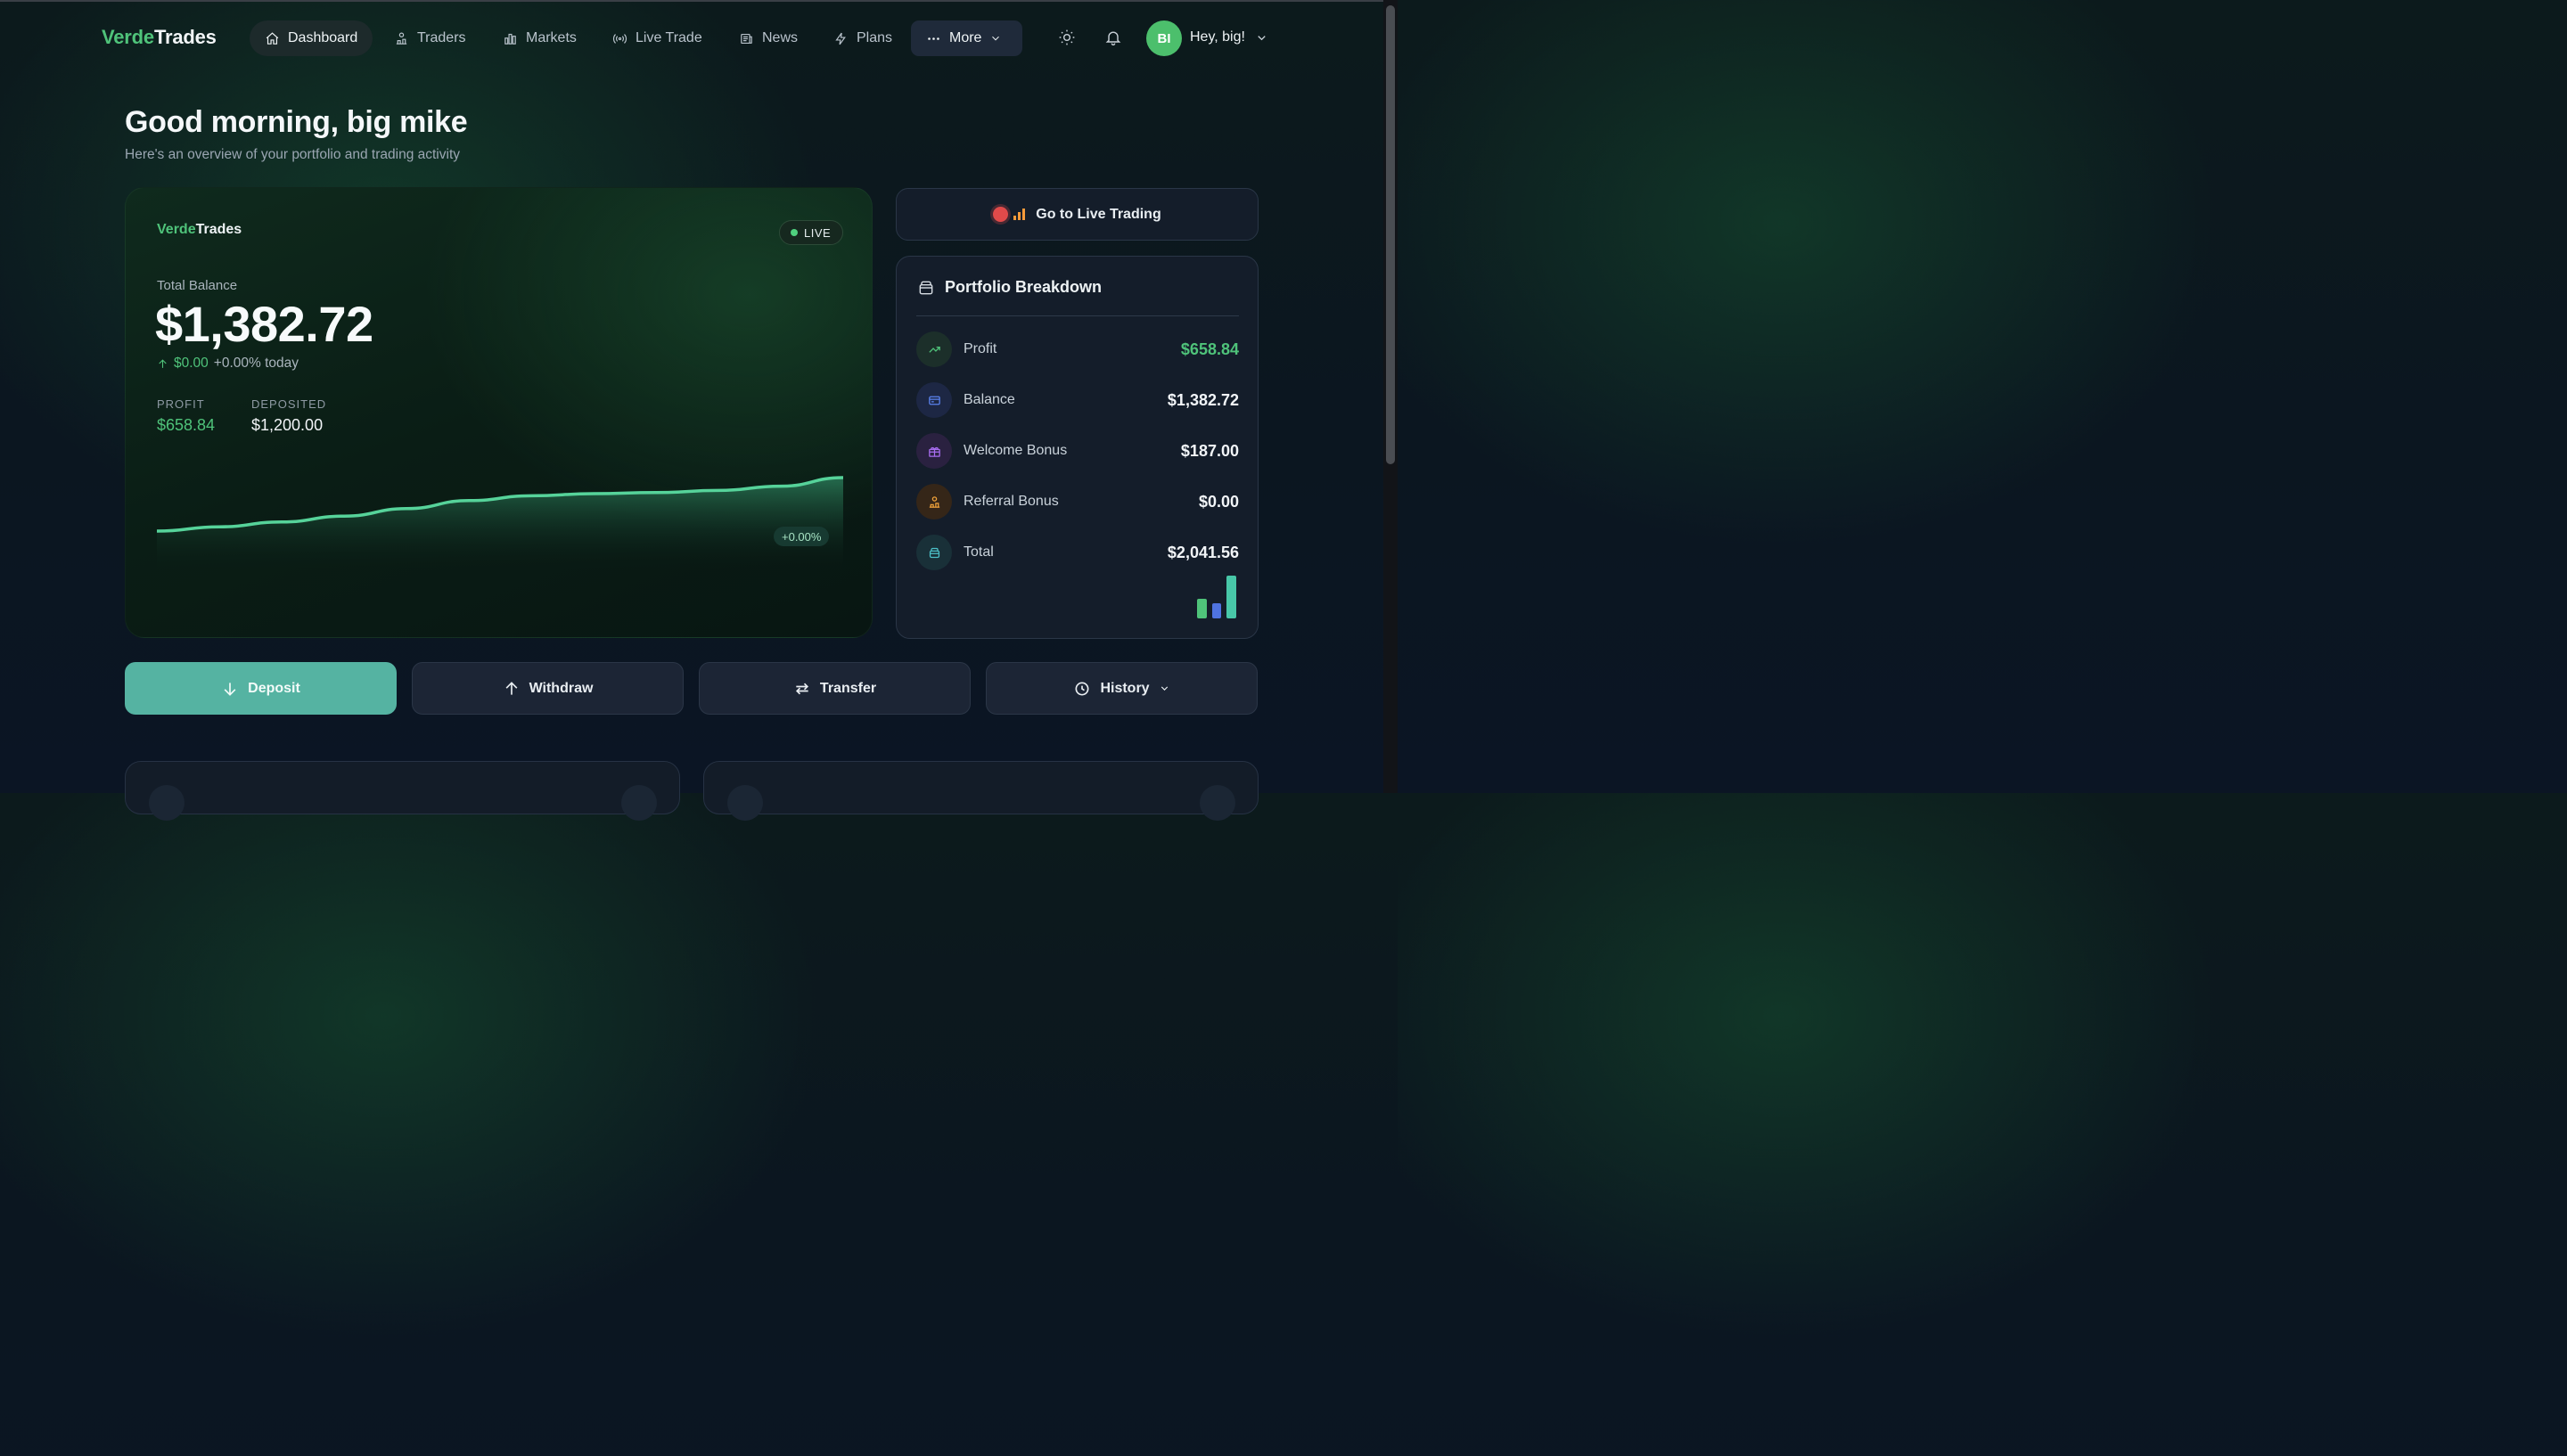 This screenshot has width=2567, height=1456. What do you see at coordinates (1024, 287) in the screenshot?
I see `portfolio-breakdown-title: Portfolio Breakdown` at bounding box center [1024, 287].